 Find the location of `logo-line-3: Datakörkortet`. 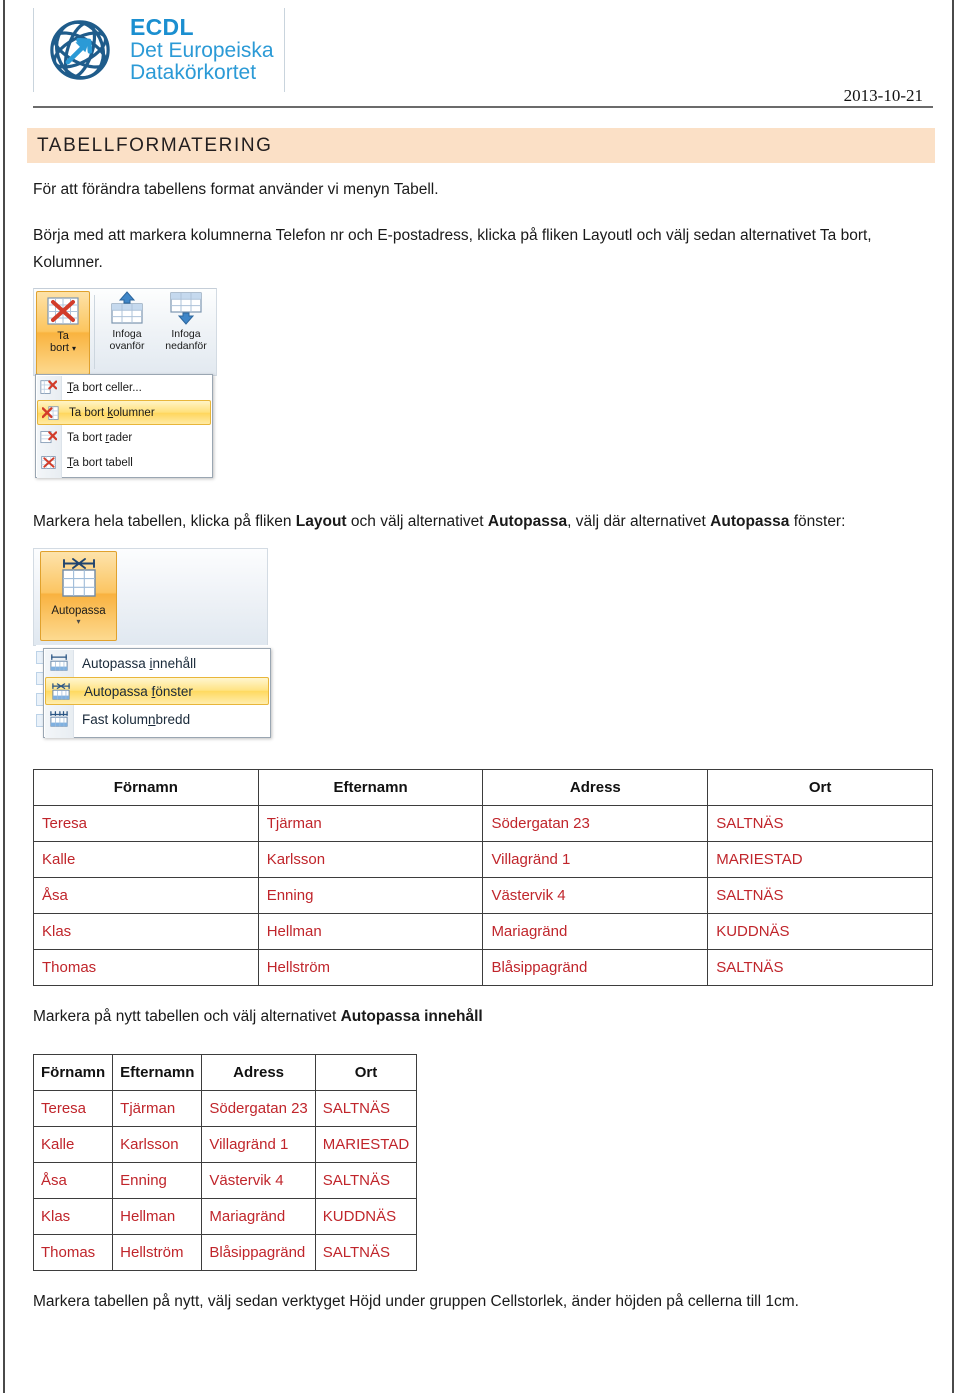

logo-line-3: Datakörkortet is located at coordinates (193, 73).